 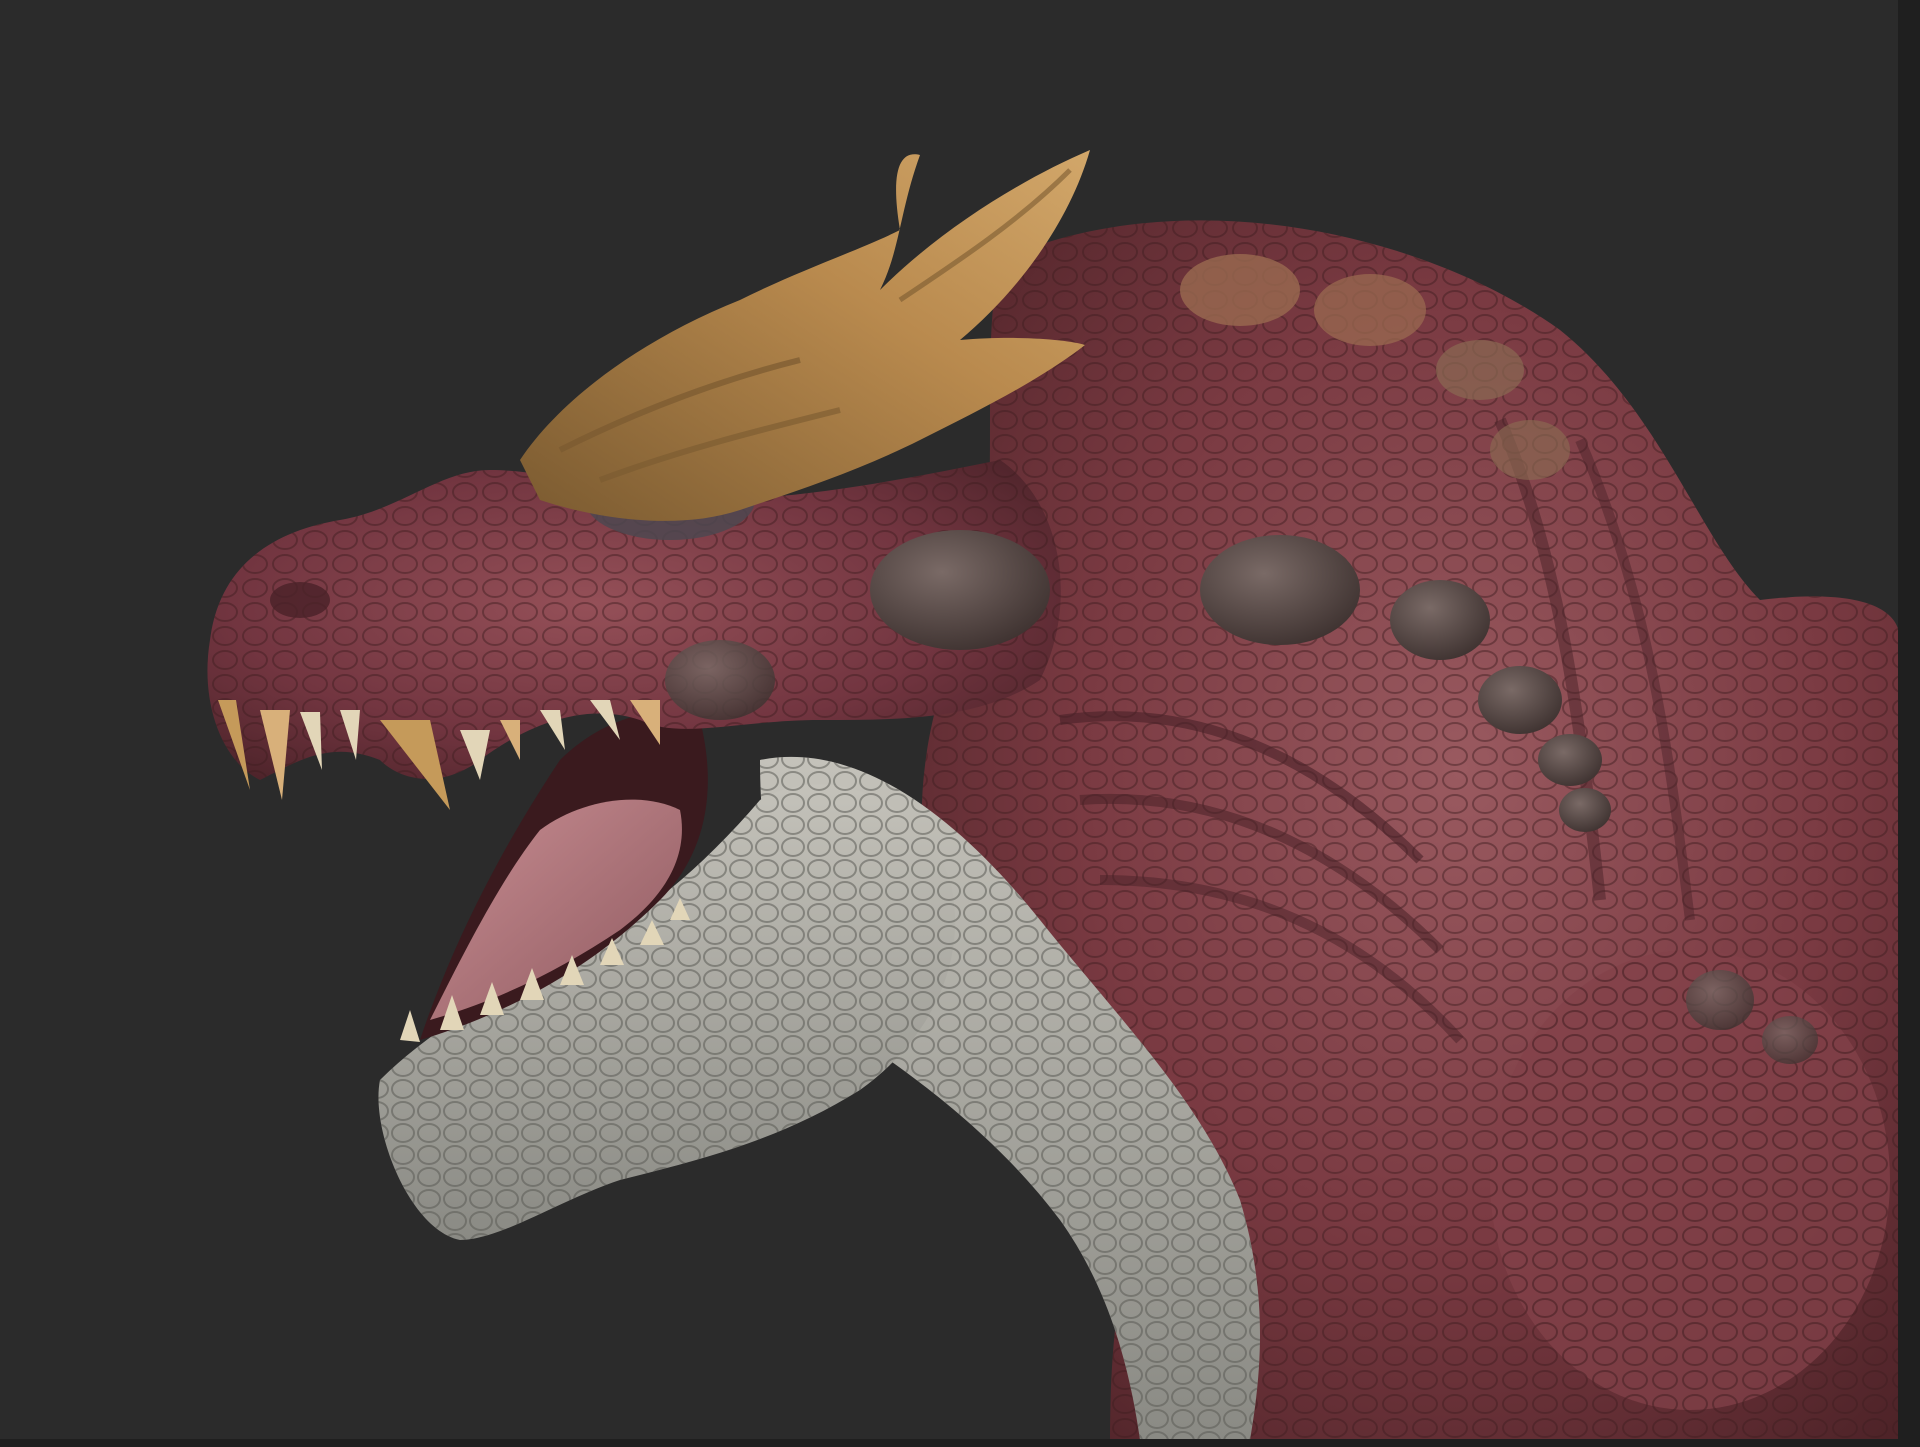 I want to click on viewport-edge-bottom, so click(x=960, y=1443).